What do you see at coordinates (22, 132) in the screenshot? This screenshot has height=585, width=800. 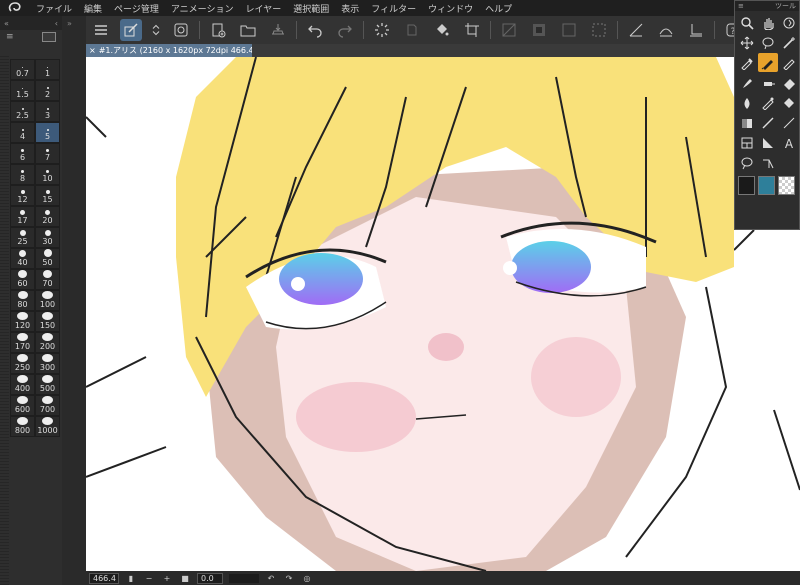 I see `brush-size-cell: 4` at bounding box center [22, 132].